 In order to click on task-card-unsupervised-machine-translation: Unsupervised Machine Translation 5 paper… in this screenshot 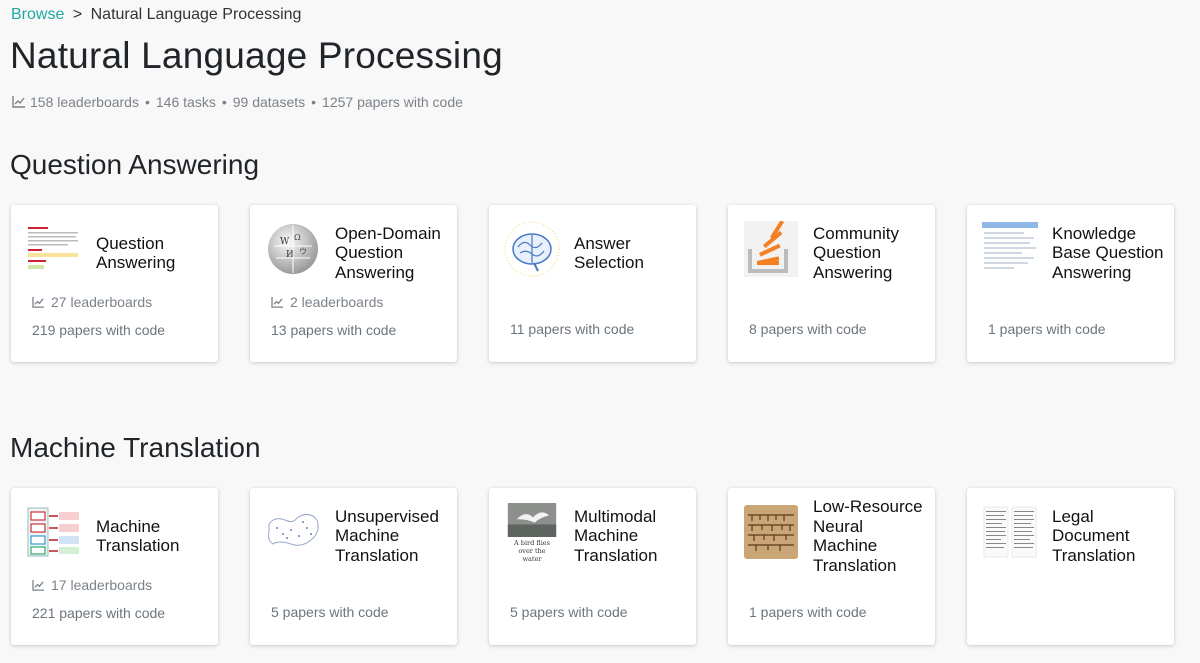, I will do `click(353, 566)`.